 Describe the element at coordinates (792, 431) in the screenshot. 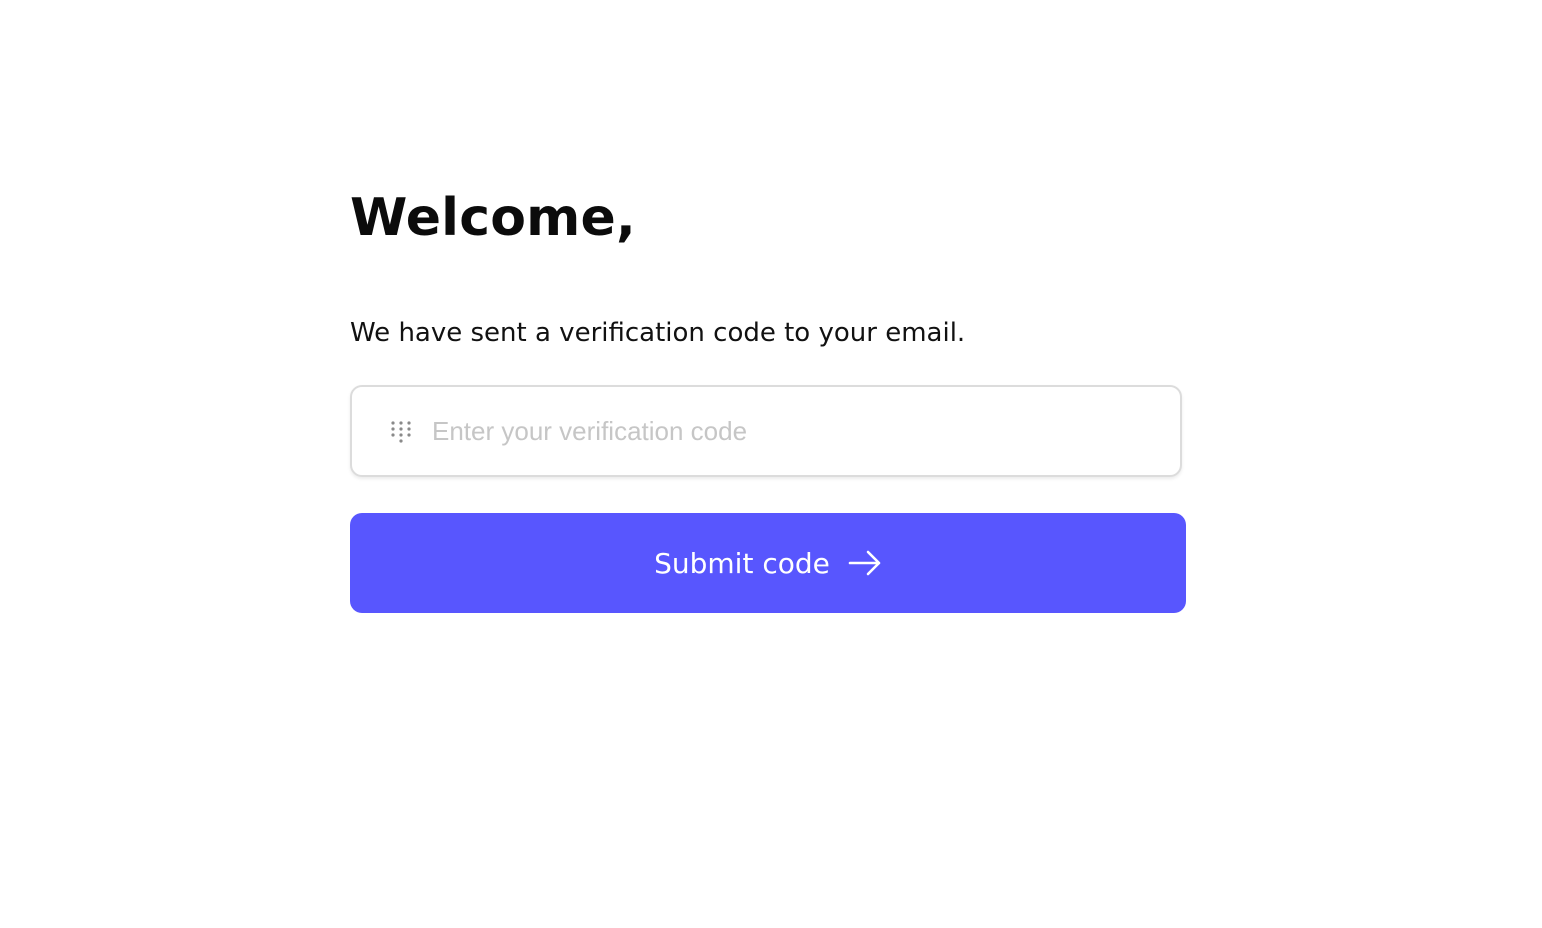

I see `verification-code-input` at that location.